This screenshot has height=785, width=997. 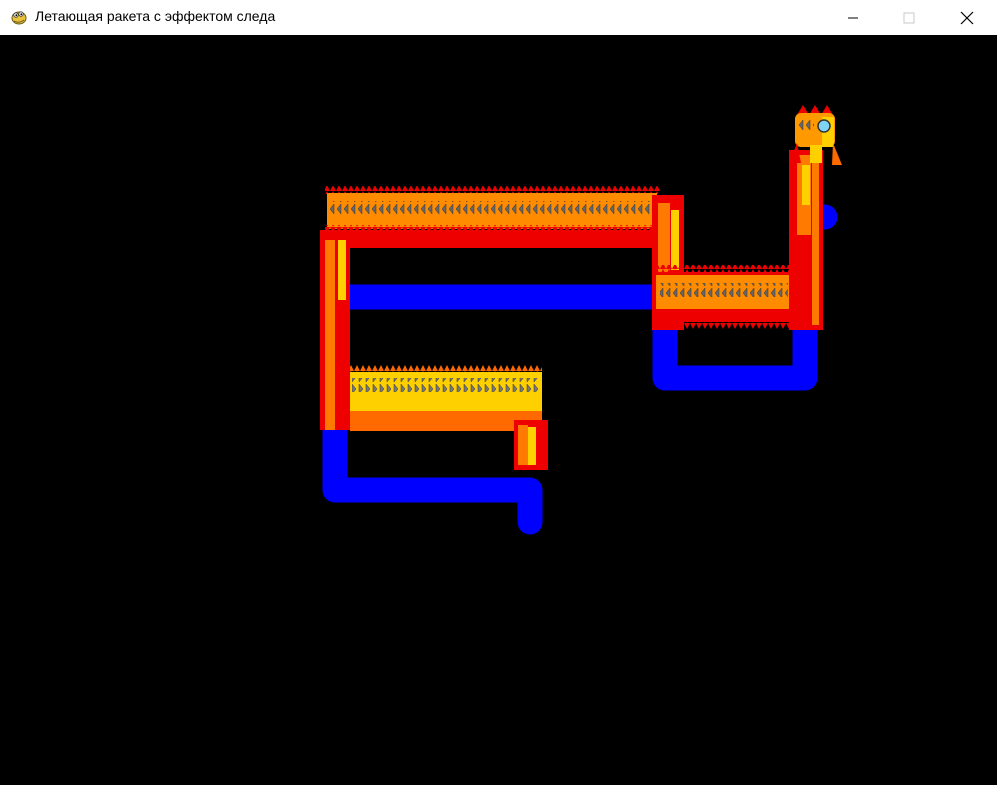 I want to click on maximize-button, so click(x=909, y=17).